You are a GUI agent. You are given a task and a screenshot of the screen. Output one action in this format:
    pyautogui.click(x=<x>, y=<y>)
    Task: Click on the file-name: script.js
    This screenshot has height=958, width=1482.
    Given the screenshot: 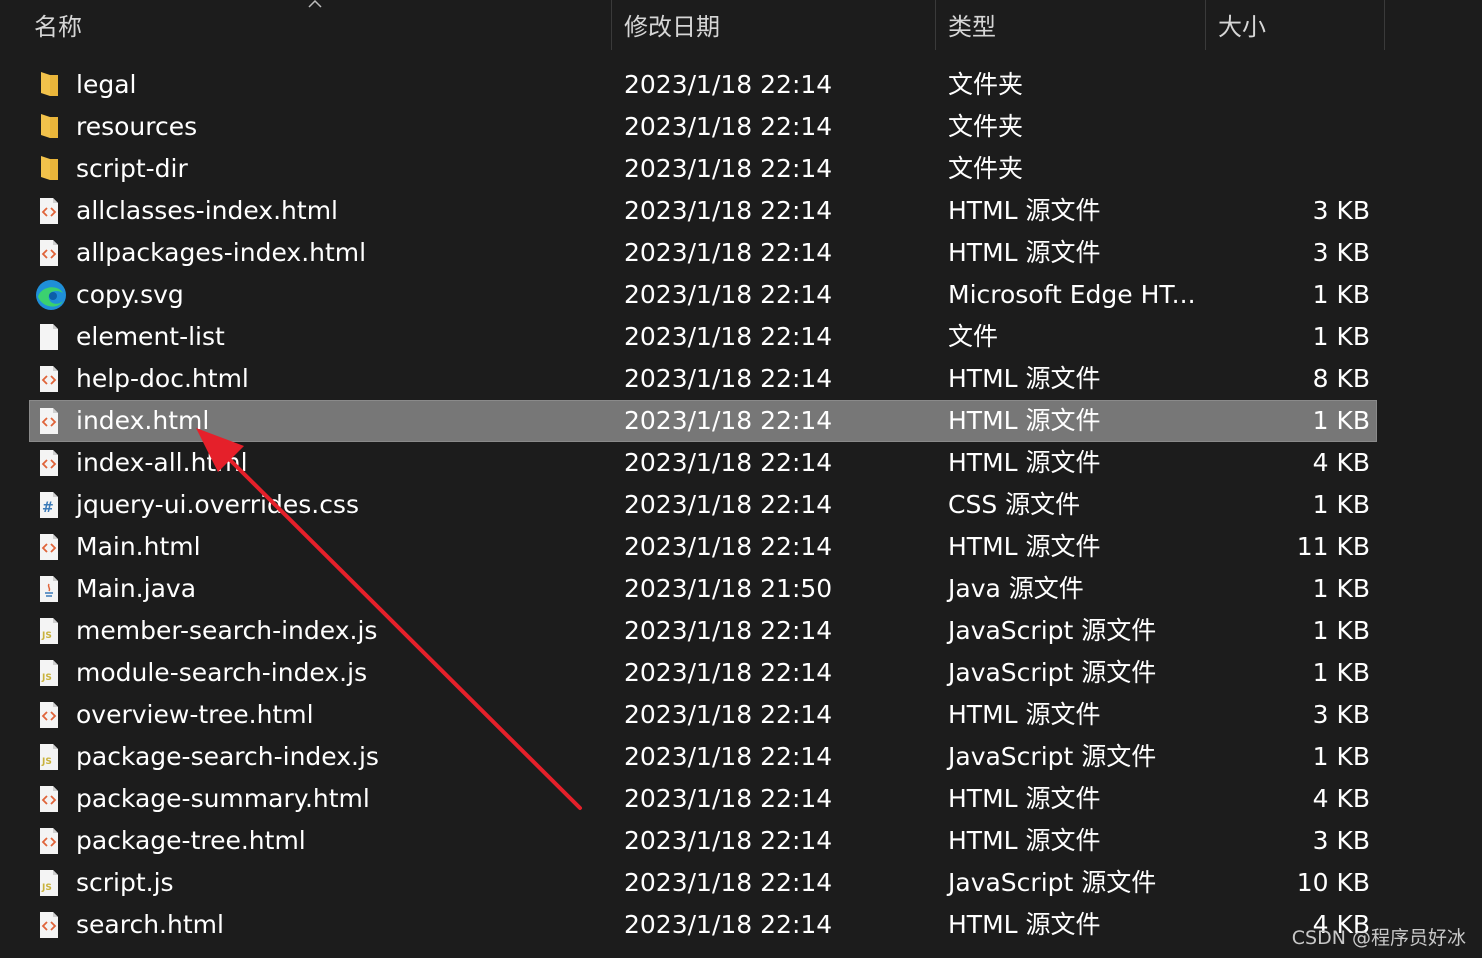 What is the action you would take?
    pyautogui.click(x=125, y=882)
    